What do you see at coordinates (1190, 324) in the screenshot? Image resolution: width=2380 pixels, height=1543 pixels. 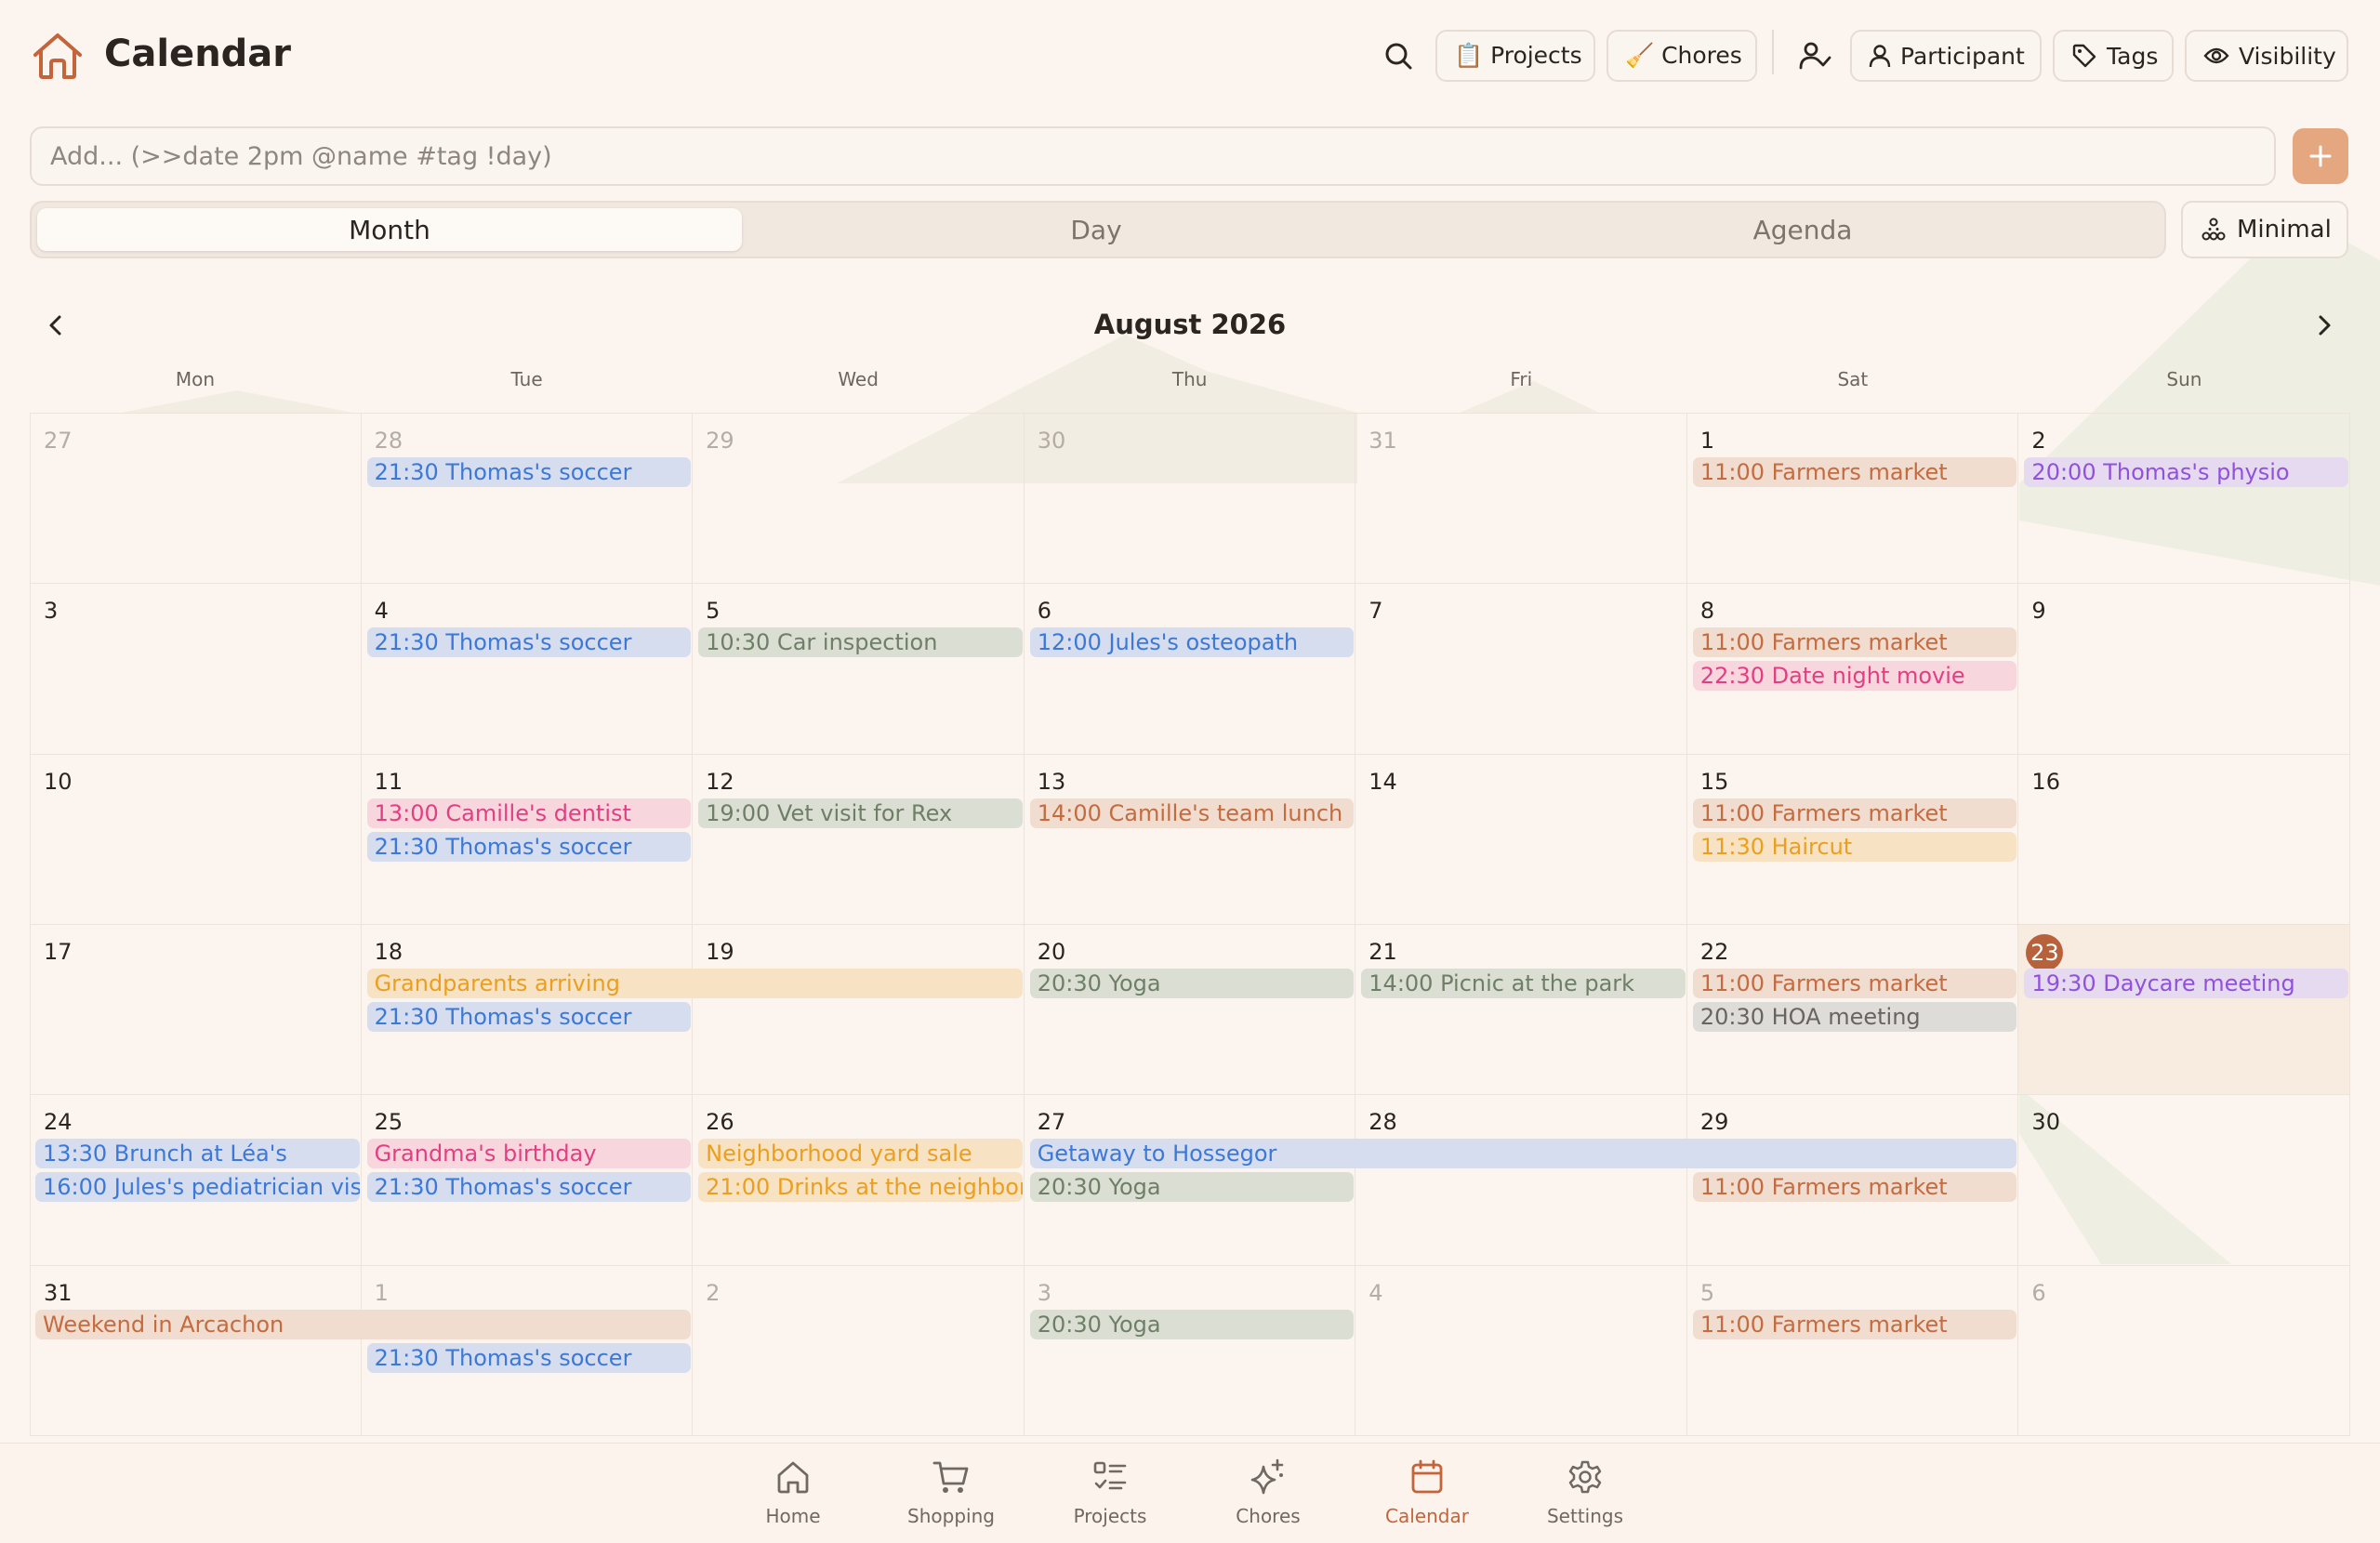 I see `month-title: August 2026` at bounding box center [1190, 324].